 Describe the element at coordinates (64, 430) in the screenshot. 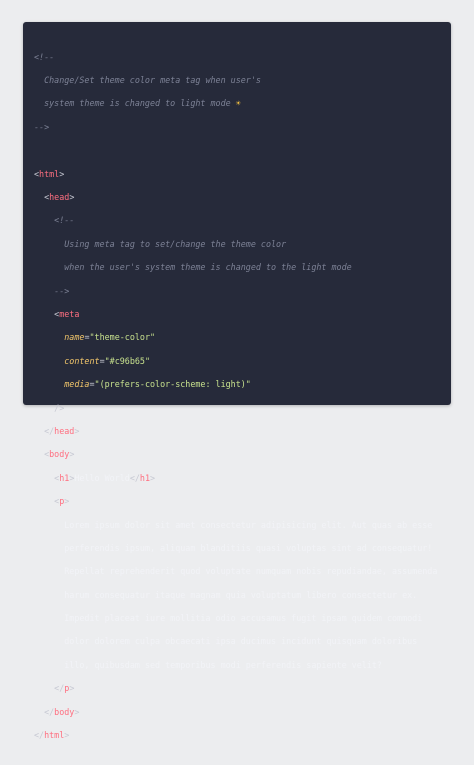

I see `tag-head-close: head` at that location.